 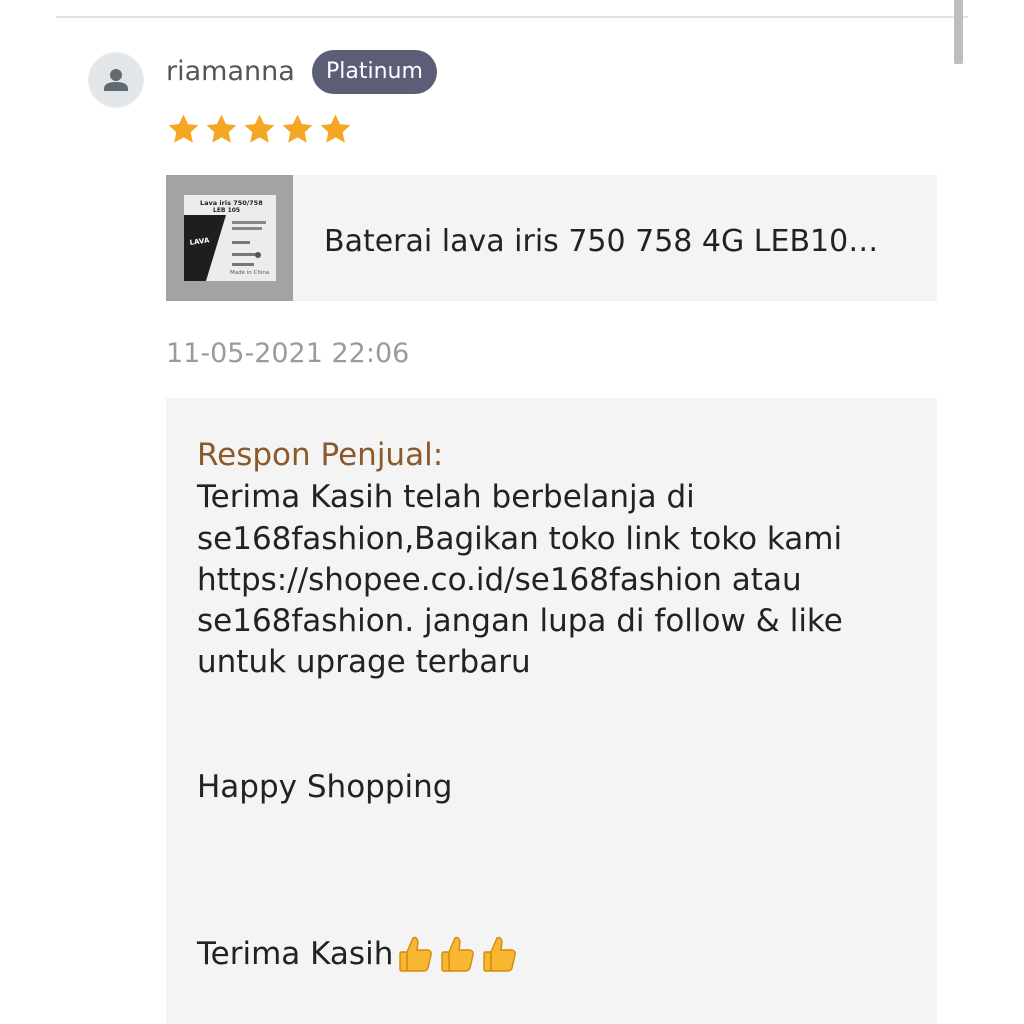 I want to click on scrollbar, so click(x=958, y=32).